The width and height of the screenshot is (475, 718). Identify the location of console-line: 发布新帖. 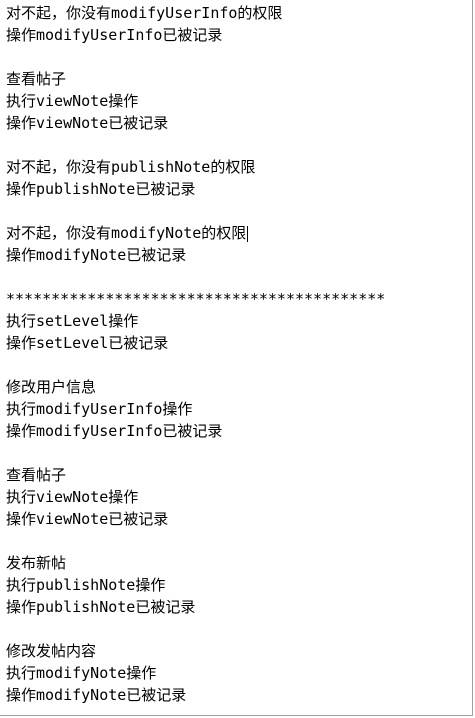
(36, 563).